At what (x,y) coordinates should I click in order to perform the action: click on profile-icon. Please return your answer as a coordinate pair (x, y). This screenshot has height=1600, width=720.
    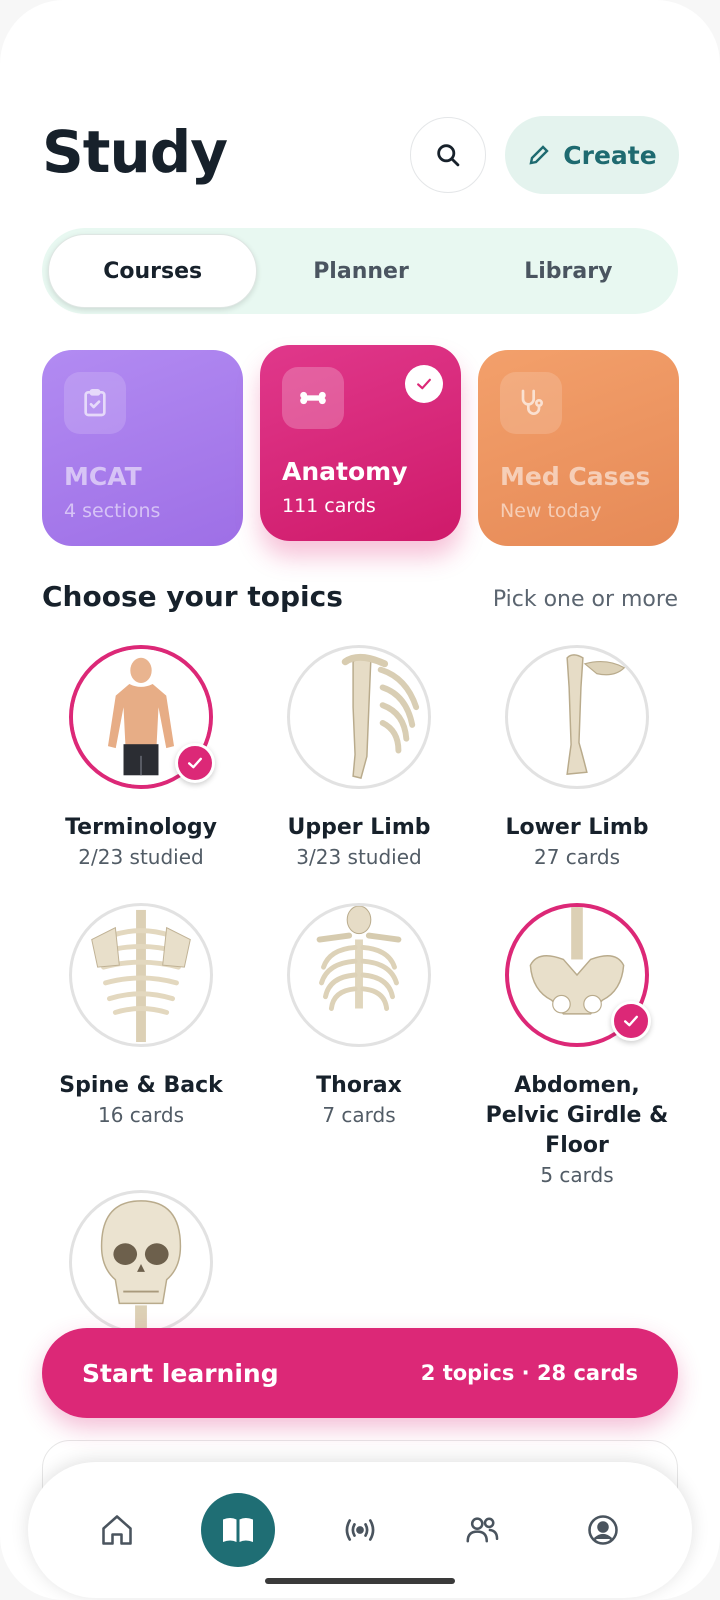
    Looking at the image, I should click on (603, 1530).